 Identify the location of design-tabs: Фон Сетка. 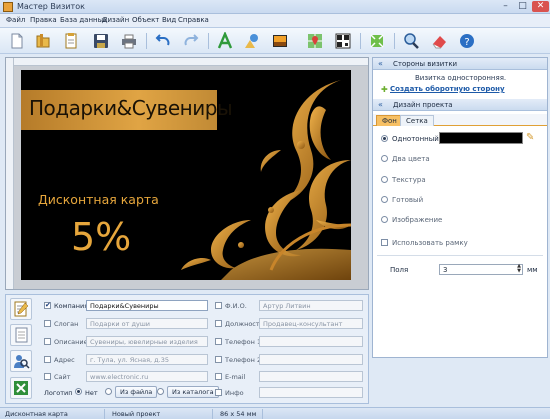
(460, 120).